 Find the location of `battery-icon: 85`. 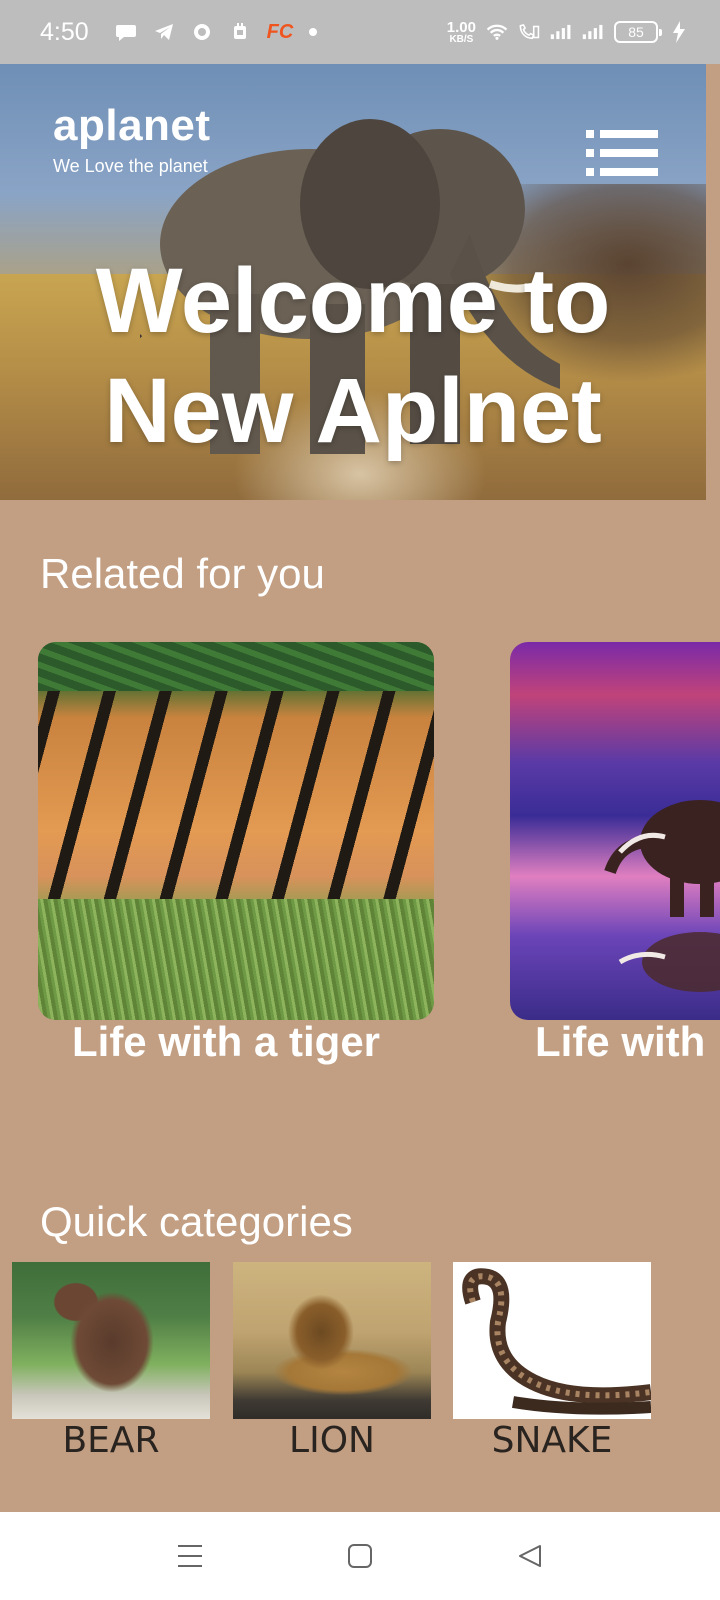

battery-icon: 85 is located at coordinates (638, 32).